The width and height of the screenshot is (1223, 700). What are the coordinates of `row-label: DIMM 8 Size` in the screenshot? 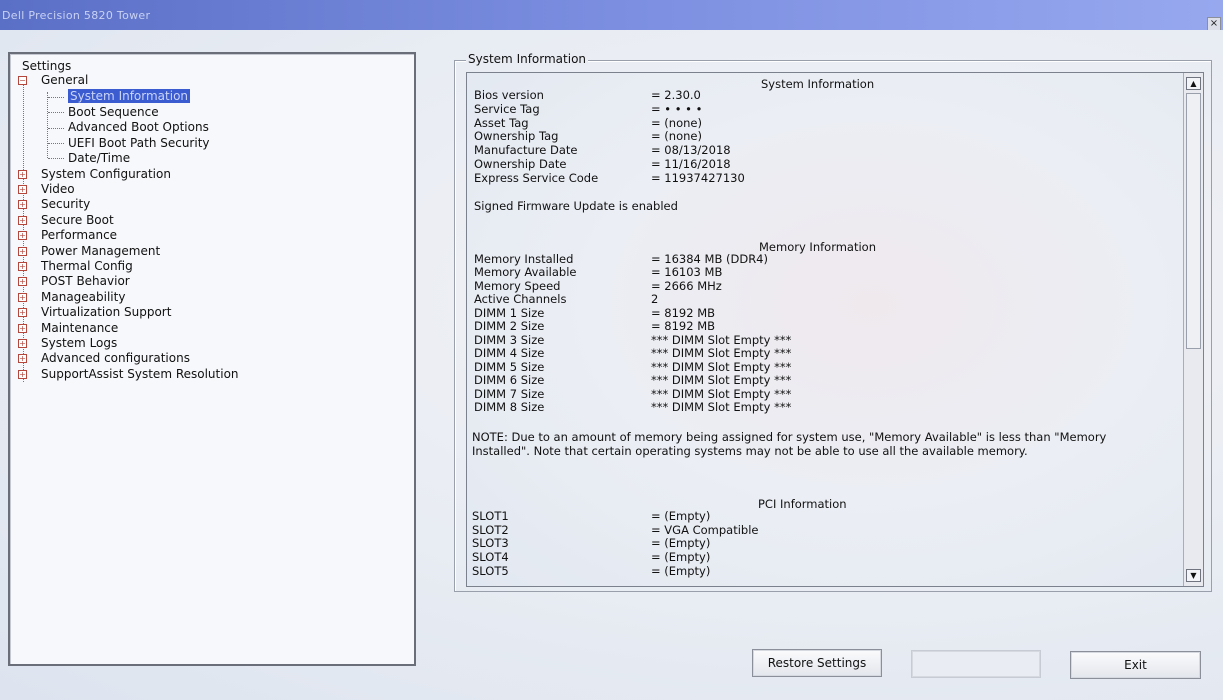 It's located at (509, 407).